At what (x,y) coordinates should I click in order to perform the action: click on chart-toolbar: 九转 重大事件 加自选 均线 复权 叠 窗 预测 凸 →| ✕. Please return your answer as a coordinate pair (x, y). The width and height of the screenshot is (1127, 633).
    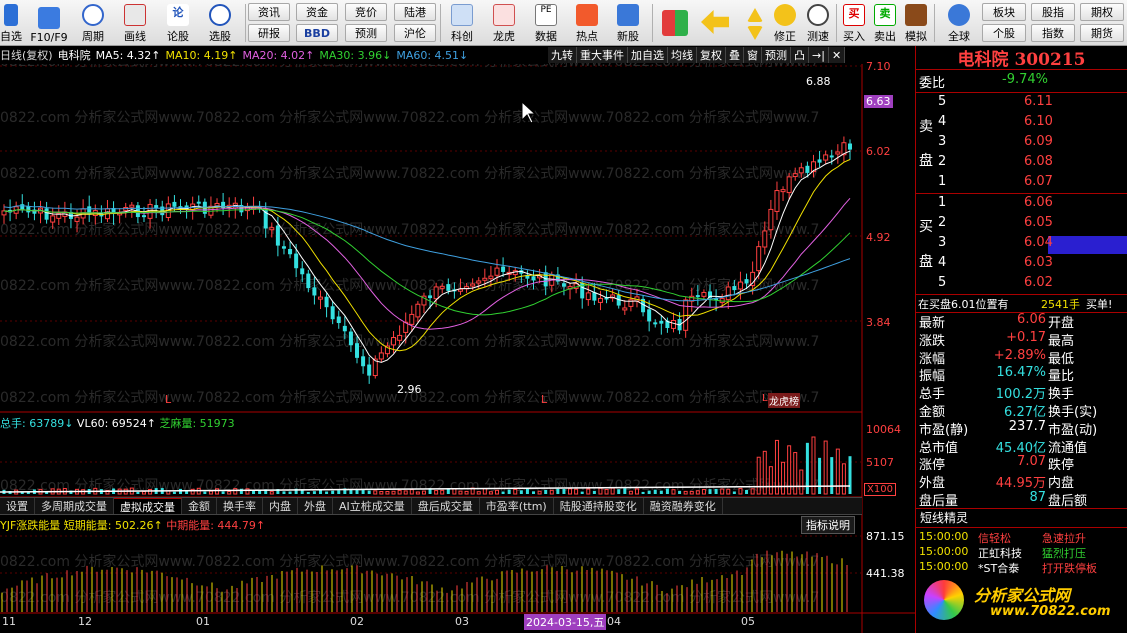
    Looking at the image, I should click on (697, 56).